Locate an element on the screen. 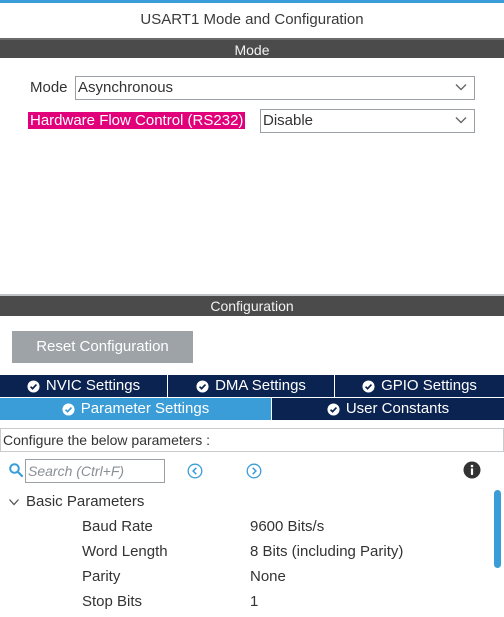 The width and height of the screenshot is (504, 617). tab-dma-settings: DMA Settings is located at coordinates (251, 386).